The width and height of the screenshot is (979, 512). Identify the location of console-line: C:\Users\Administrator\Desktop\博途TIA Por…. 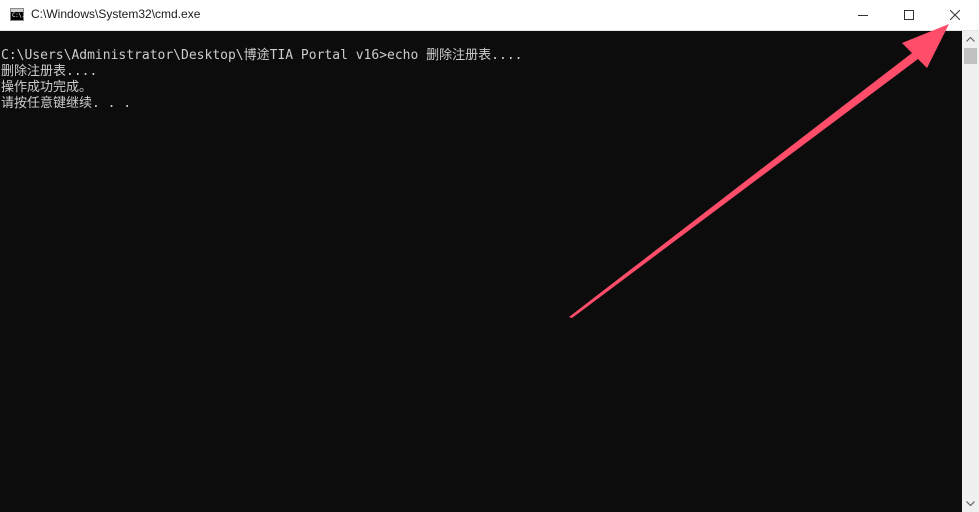
(262, 55).